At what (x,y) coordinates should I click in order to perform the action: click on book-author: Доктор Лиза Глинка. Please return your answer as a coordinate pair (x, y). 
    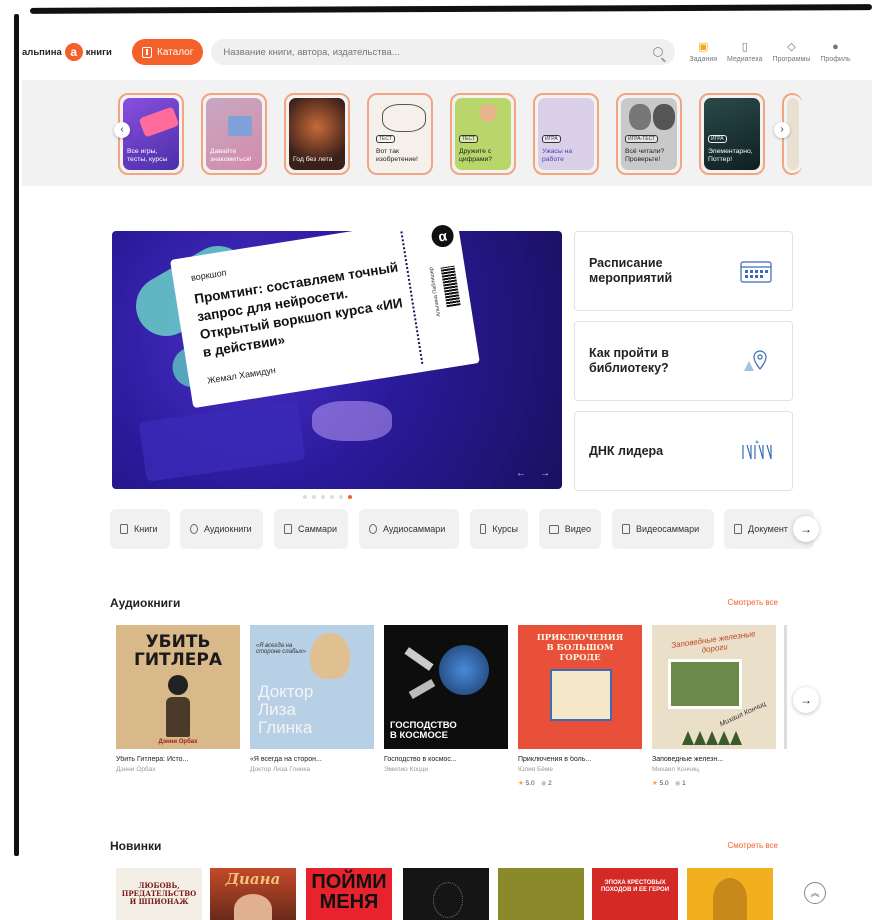
    Looking at the image, I should click on (312, 769).